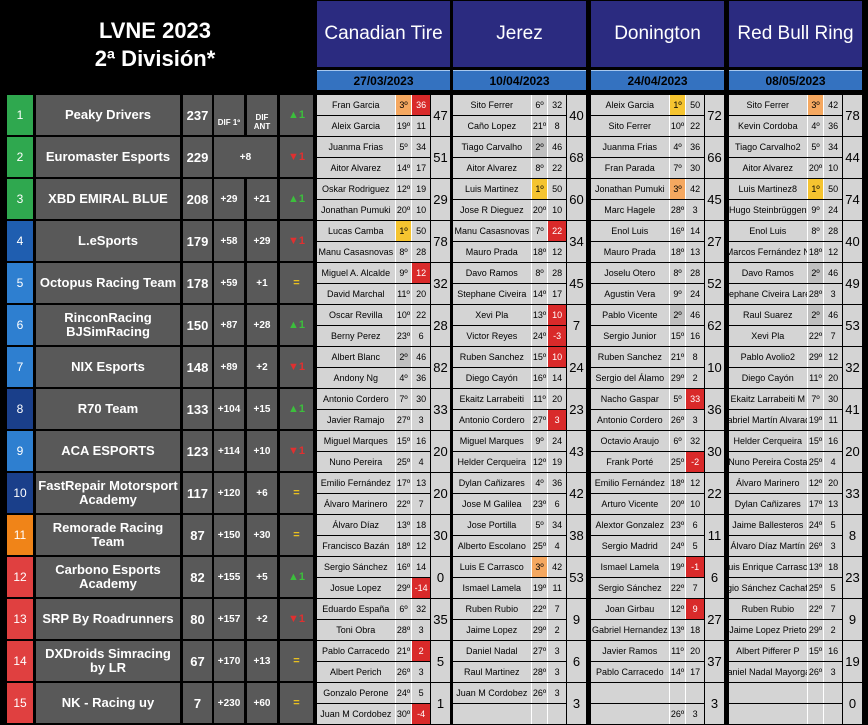 This screenshot has width=868, height=725. I want to click on team-points: 87, so click(197, 535).